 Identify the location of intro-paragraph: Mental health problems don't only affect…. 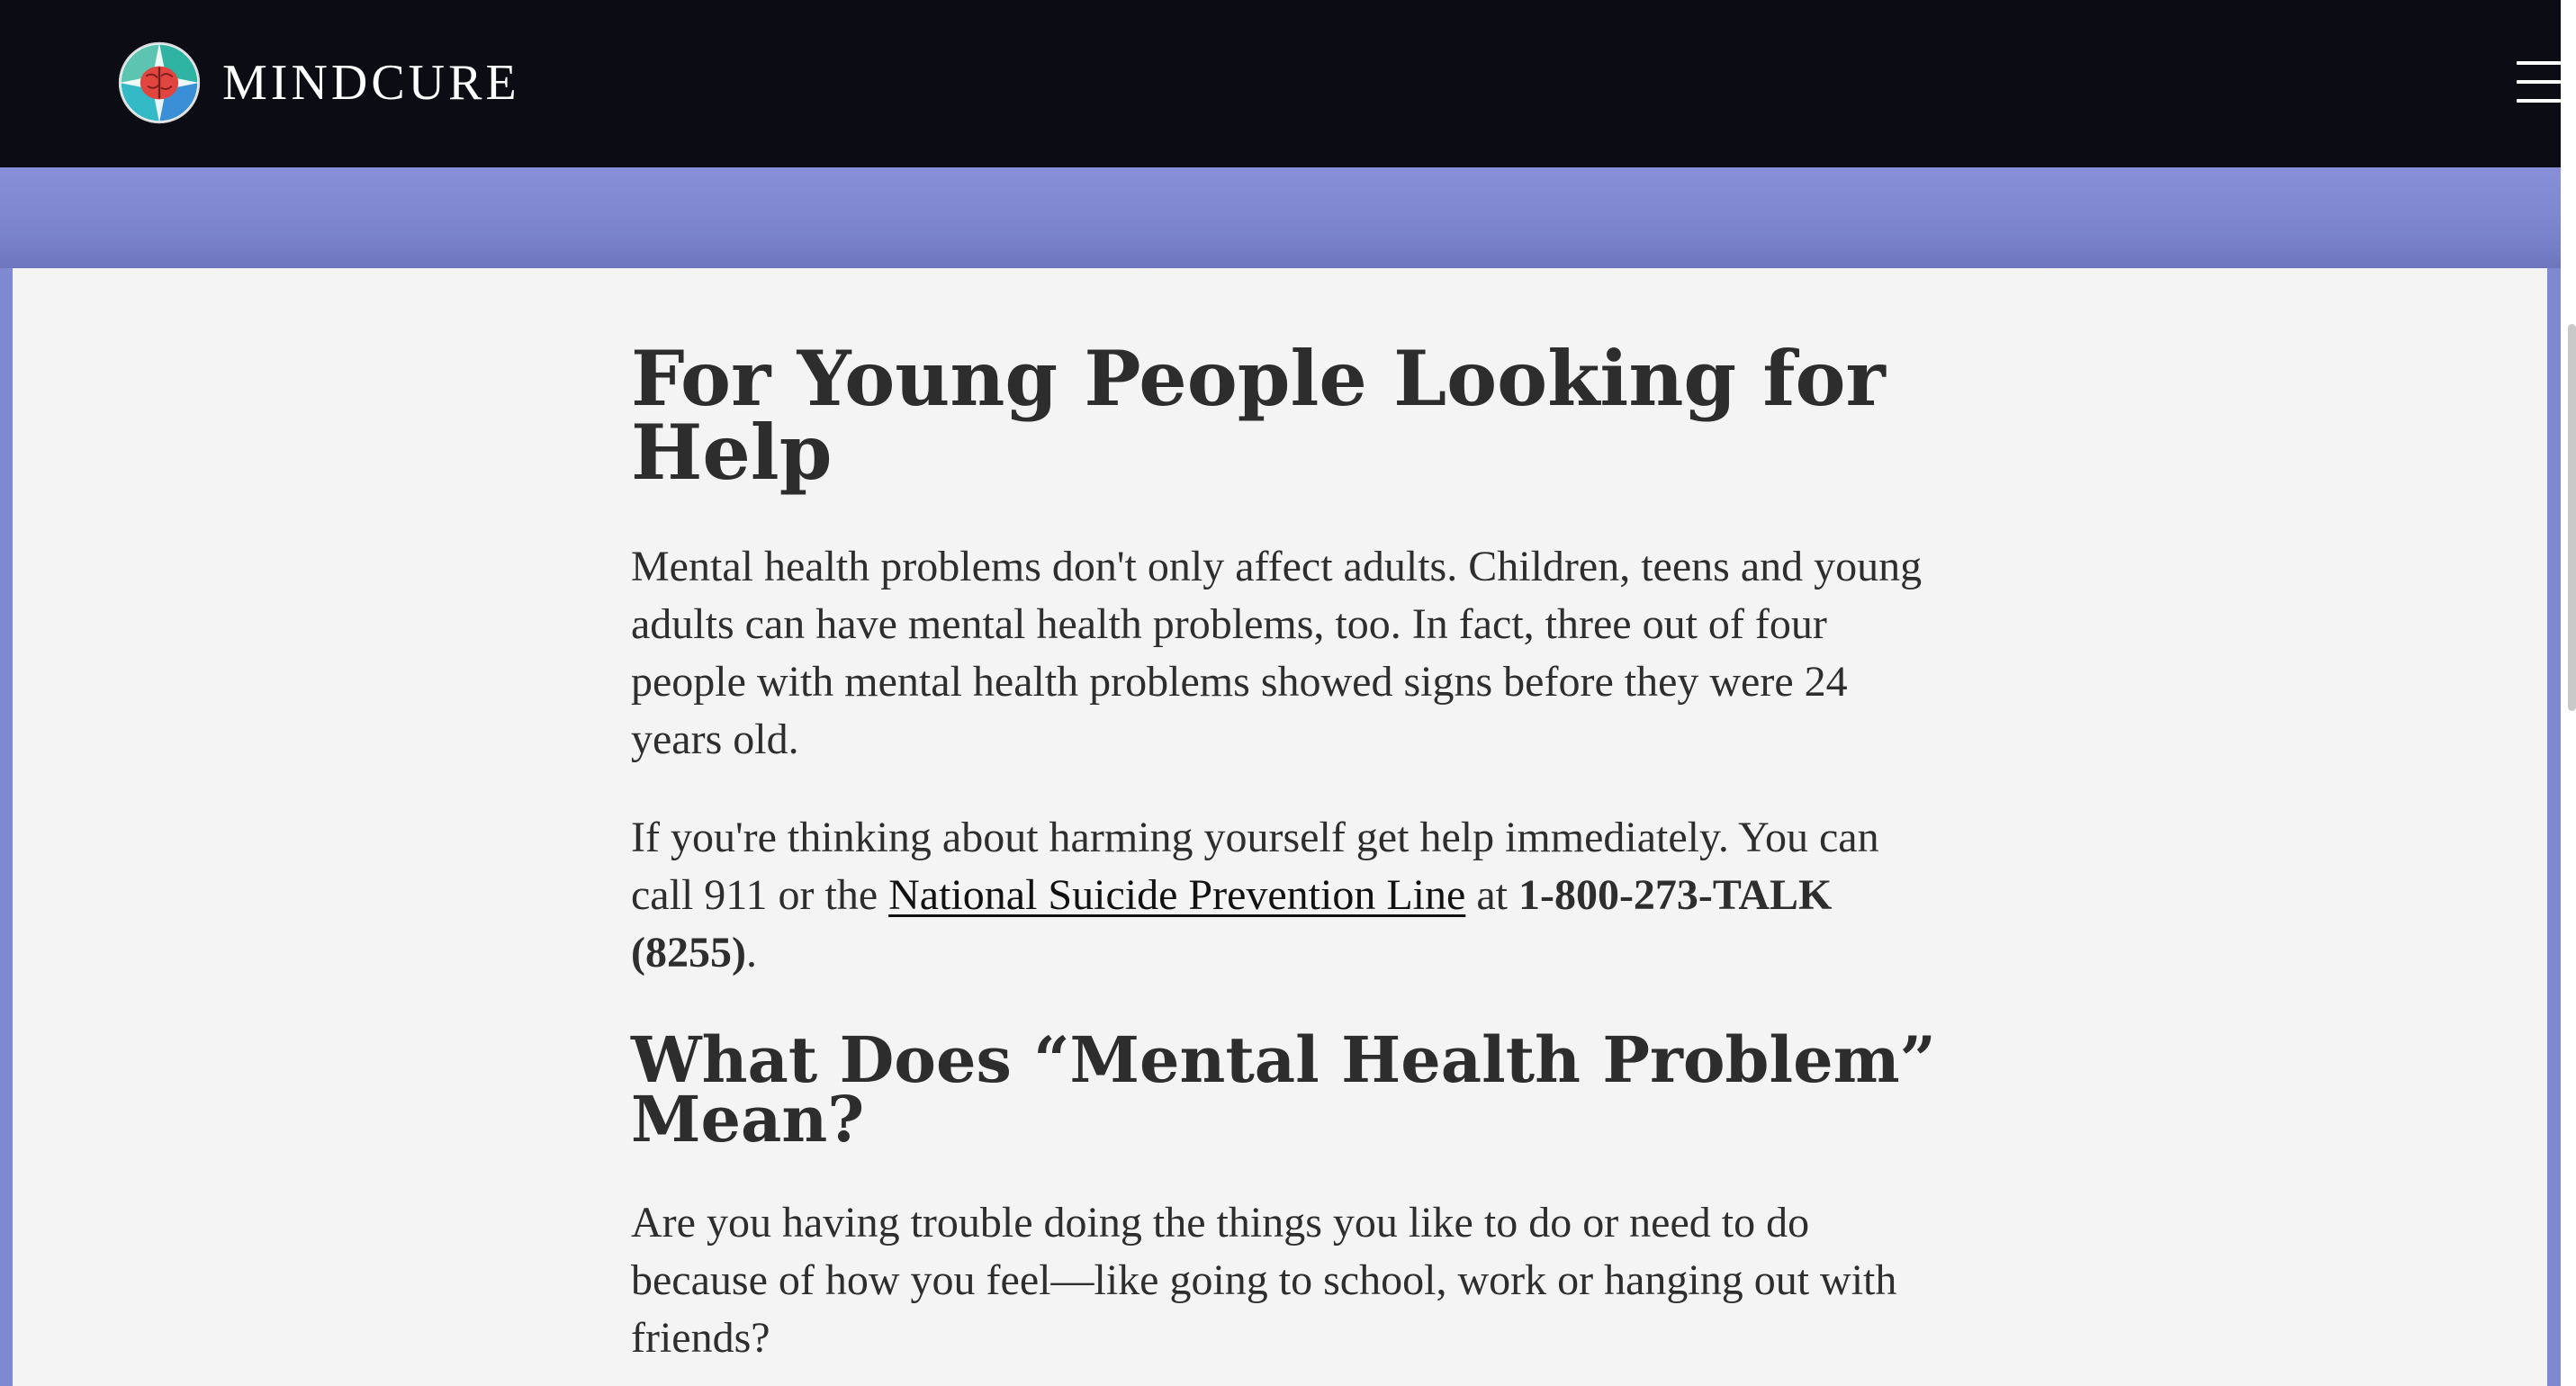
(1277, 653).